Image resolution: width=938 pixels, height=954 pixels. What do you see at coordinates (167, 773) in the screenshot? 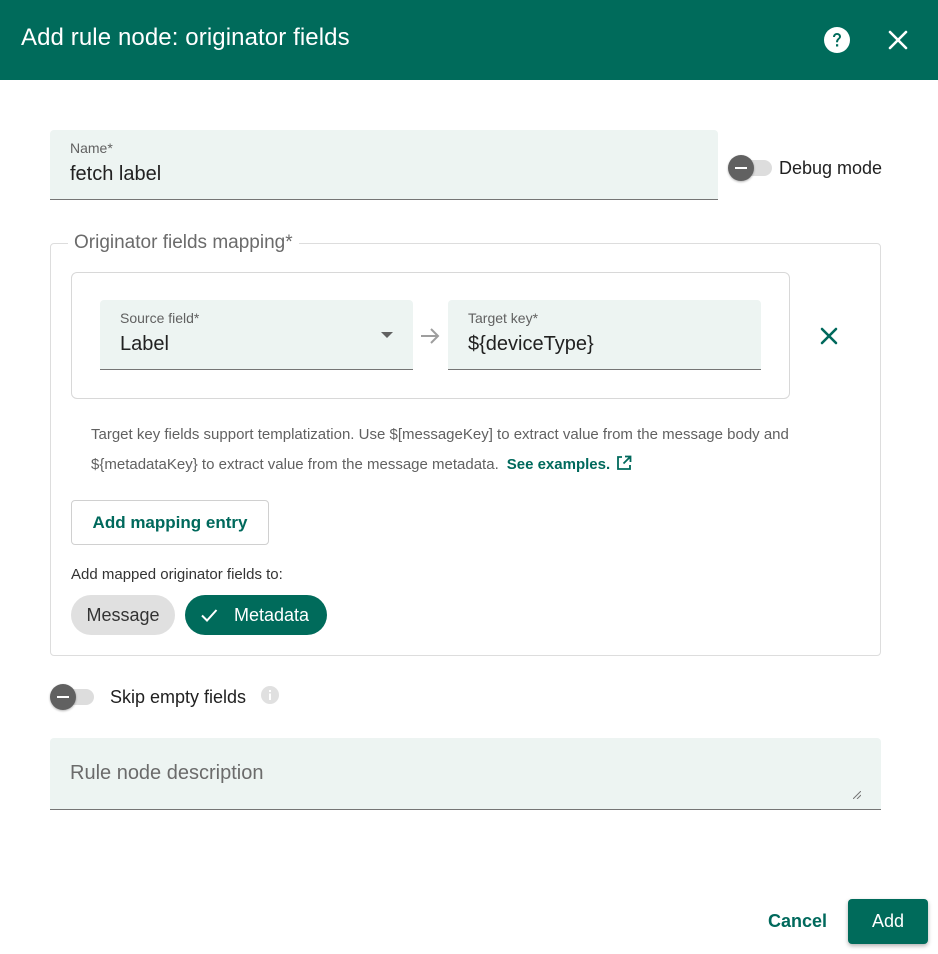
I see `description-placeholder: Rule node description` at bounding box center [167, 773].